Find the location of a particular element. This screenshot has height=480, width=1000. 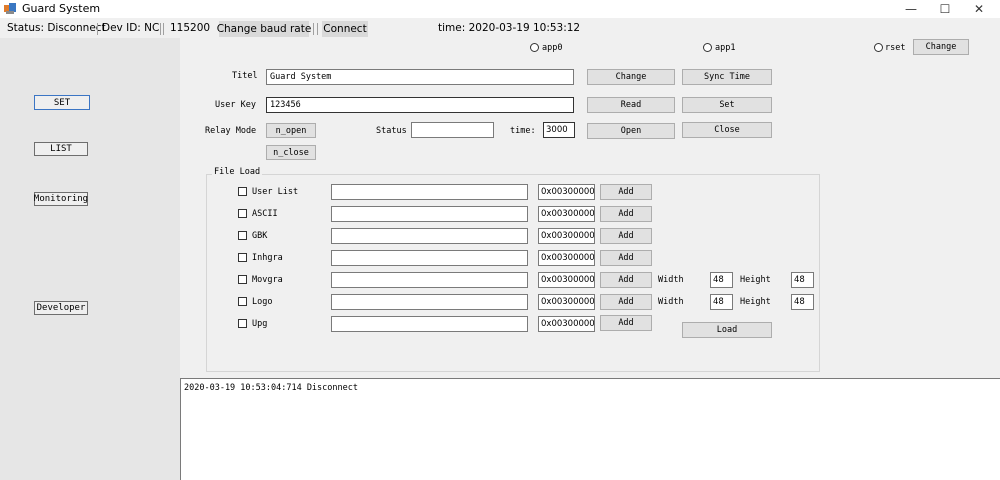

nav-monitoring-button: Monitoring is located at coordinates (61, 199).